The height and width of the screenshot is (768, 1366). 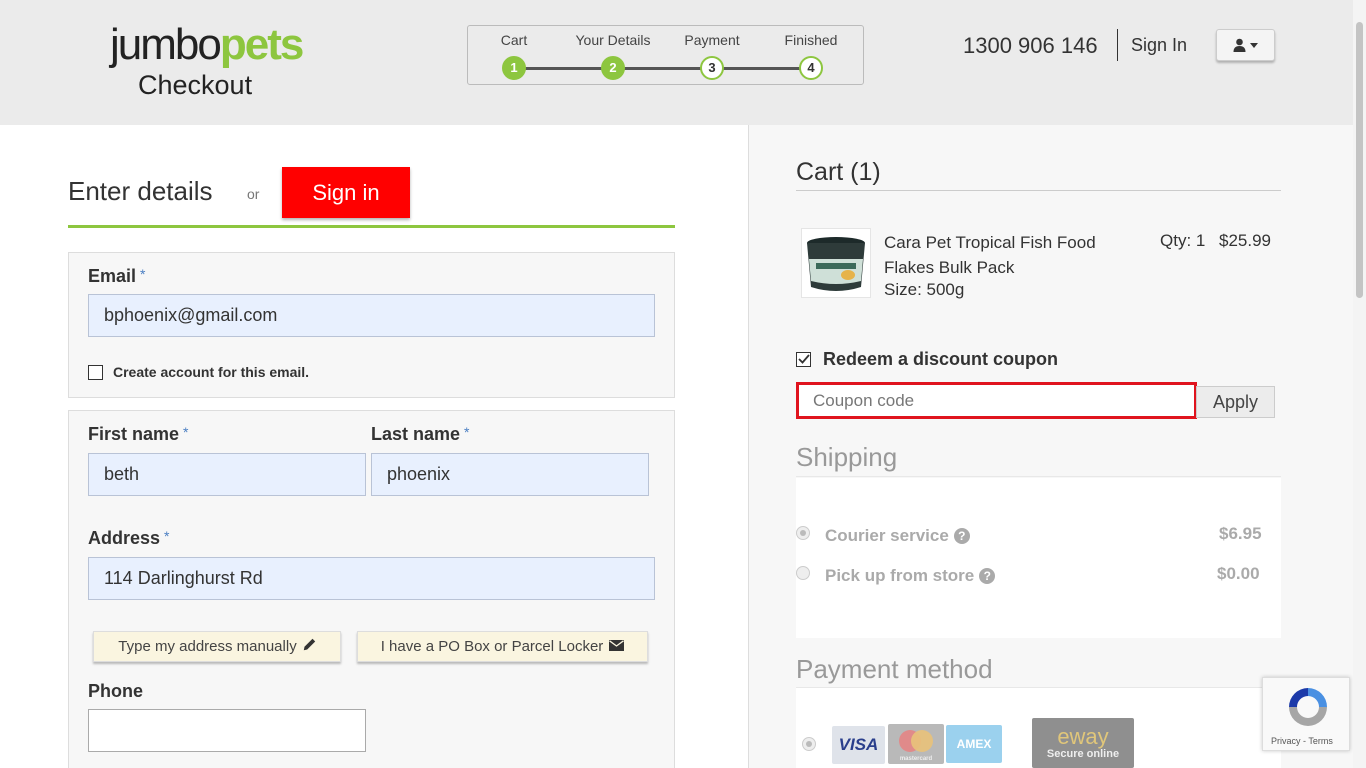 What do you see at coordinates (910, 576) in the screenshot?
I see `pick-up-store-option: Pick up from store ?` at bounding box center [910, 576].